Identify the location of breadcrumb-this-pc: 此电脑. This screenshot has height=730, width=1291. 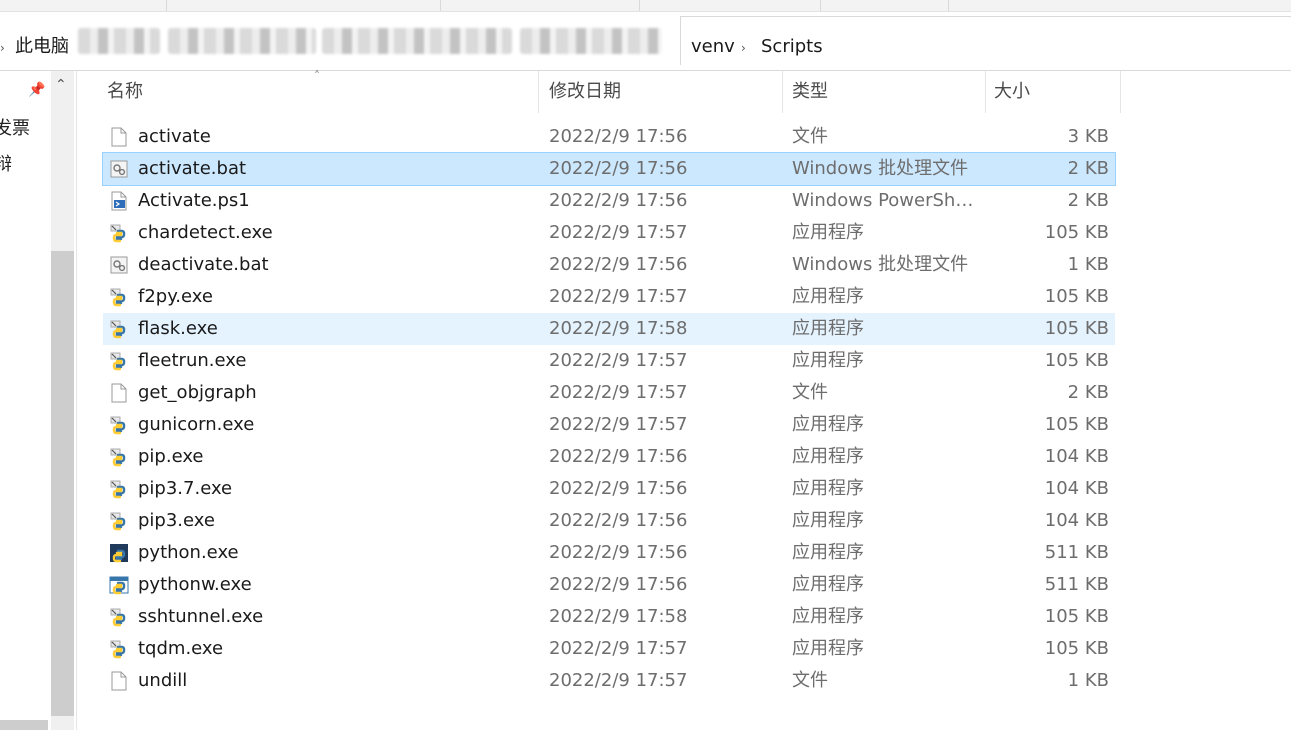
(42, 47).